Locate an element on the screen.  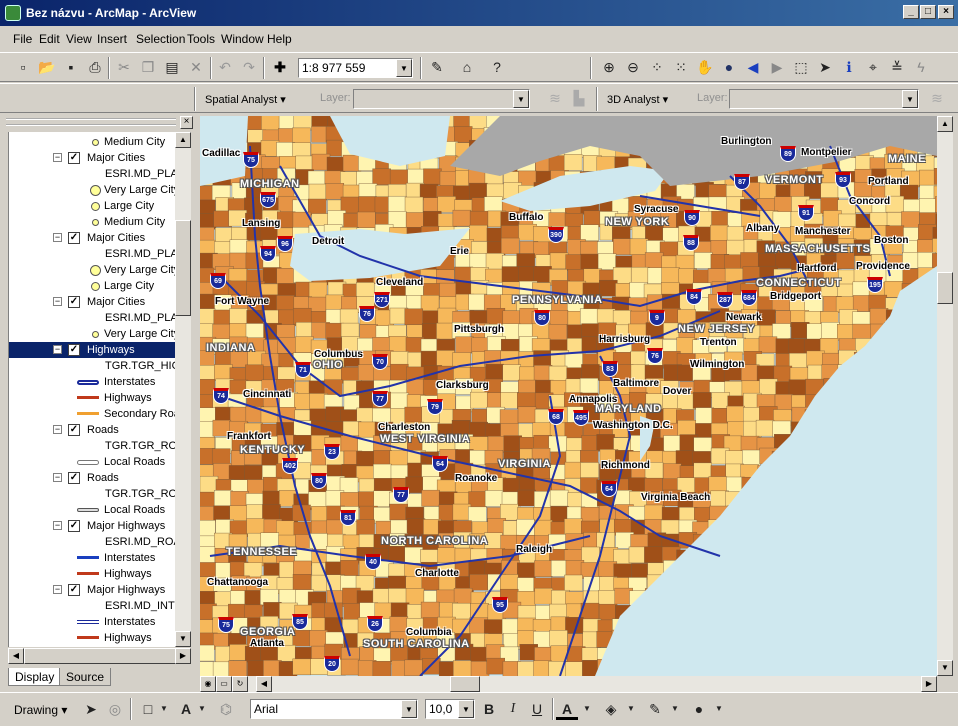
add-data-icon: ✚ is located at coordinates (280, 67).